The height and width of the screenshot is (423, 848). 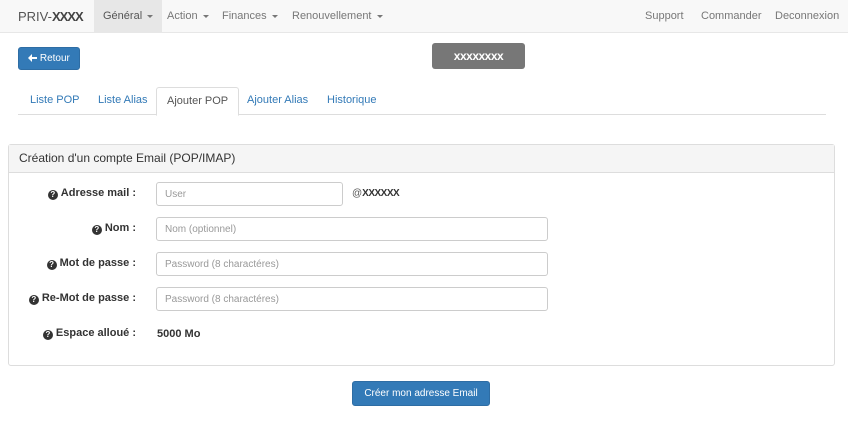 What do you see at coordinates (277, 101) in the screenshot?
I see `tab-ajouter-alias: Ajouter Alias` at bounding box center [277, 101].